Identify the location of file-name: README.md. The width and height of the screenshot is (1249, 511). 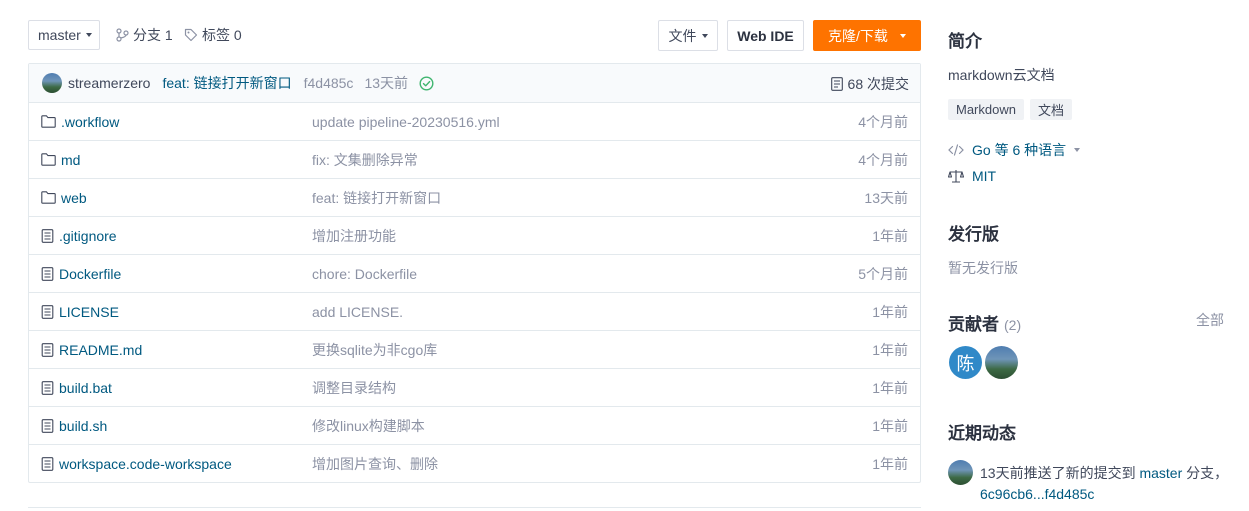
(101, 349).